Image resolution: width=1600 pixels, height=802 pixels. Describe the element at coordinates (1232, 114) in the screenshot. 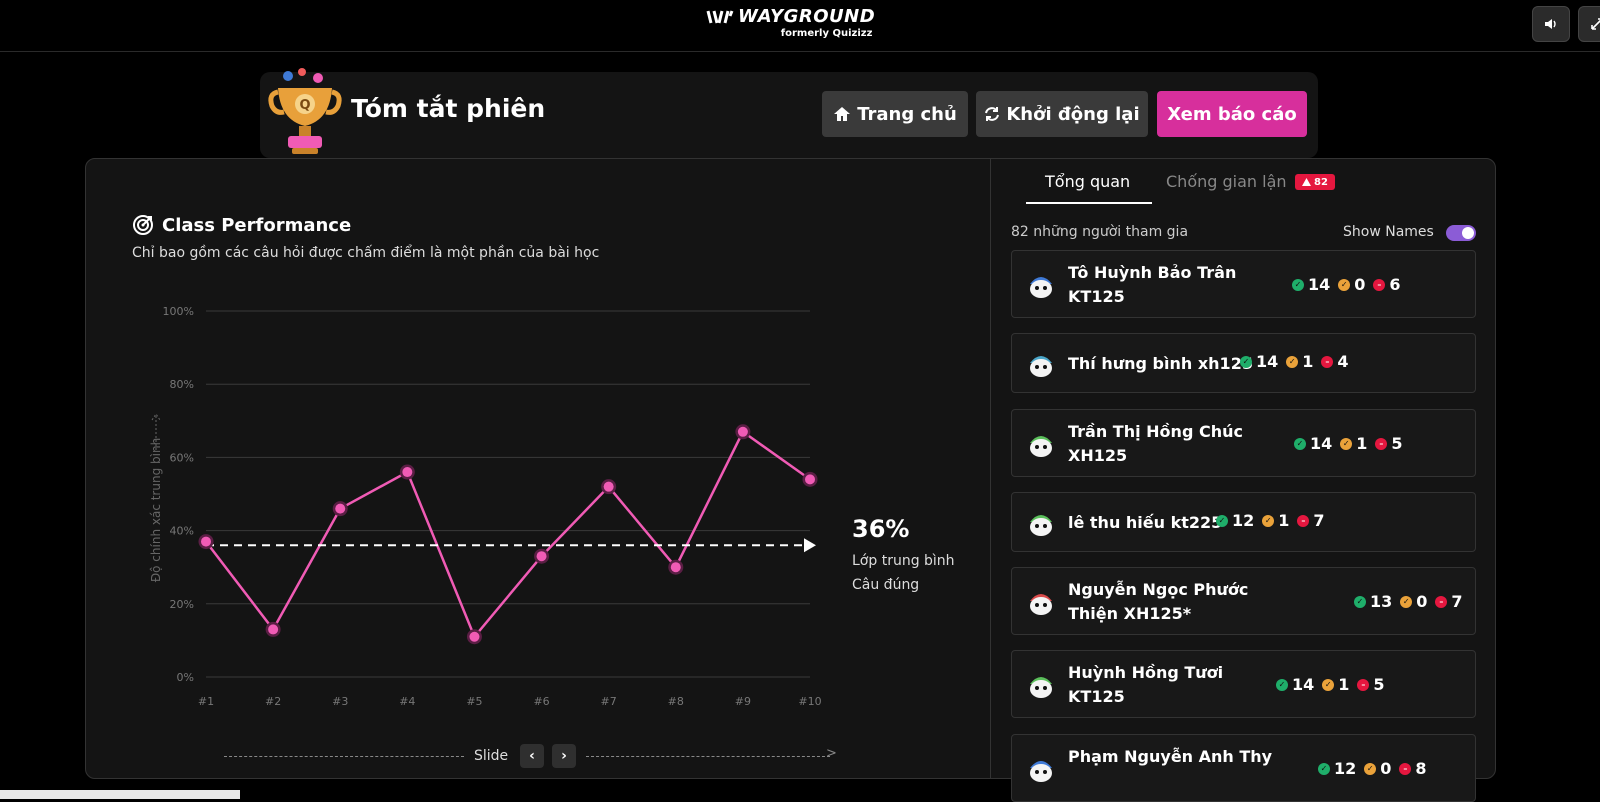

I see `view-report-button: Xem báo cáo` at that location.